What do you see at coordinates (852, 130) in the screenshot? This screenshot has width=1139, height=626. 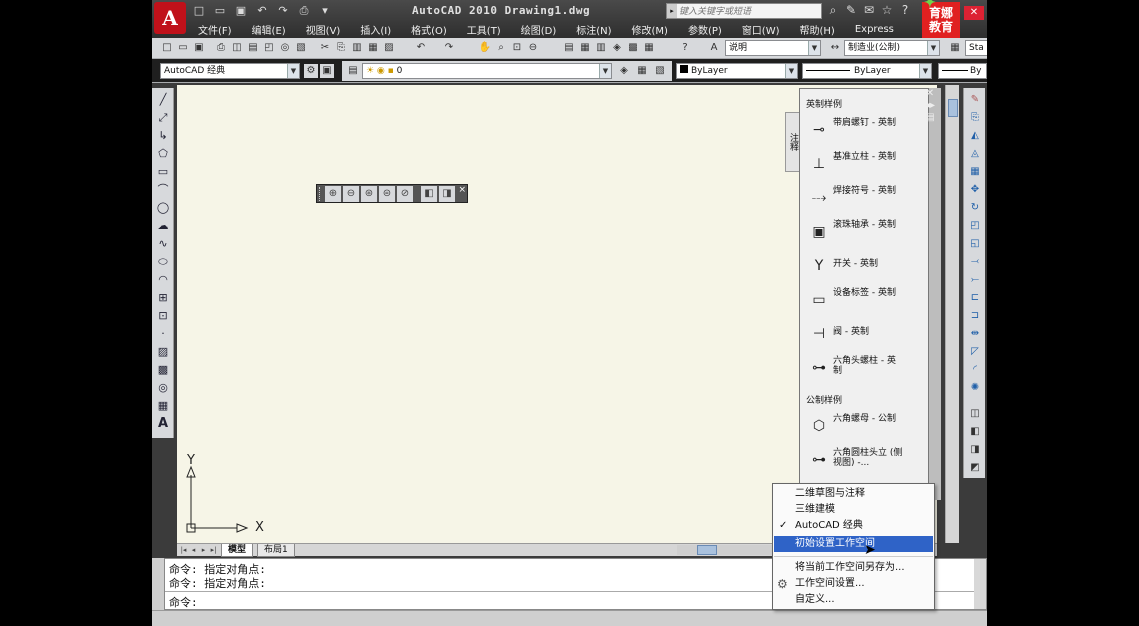 I see `palette-item: ⊸ 带肩螺钉 - 英制` at bounding box center [852, 130].